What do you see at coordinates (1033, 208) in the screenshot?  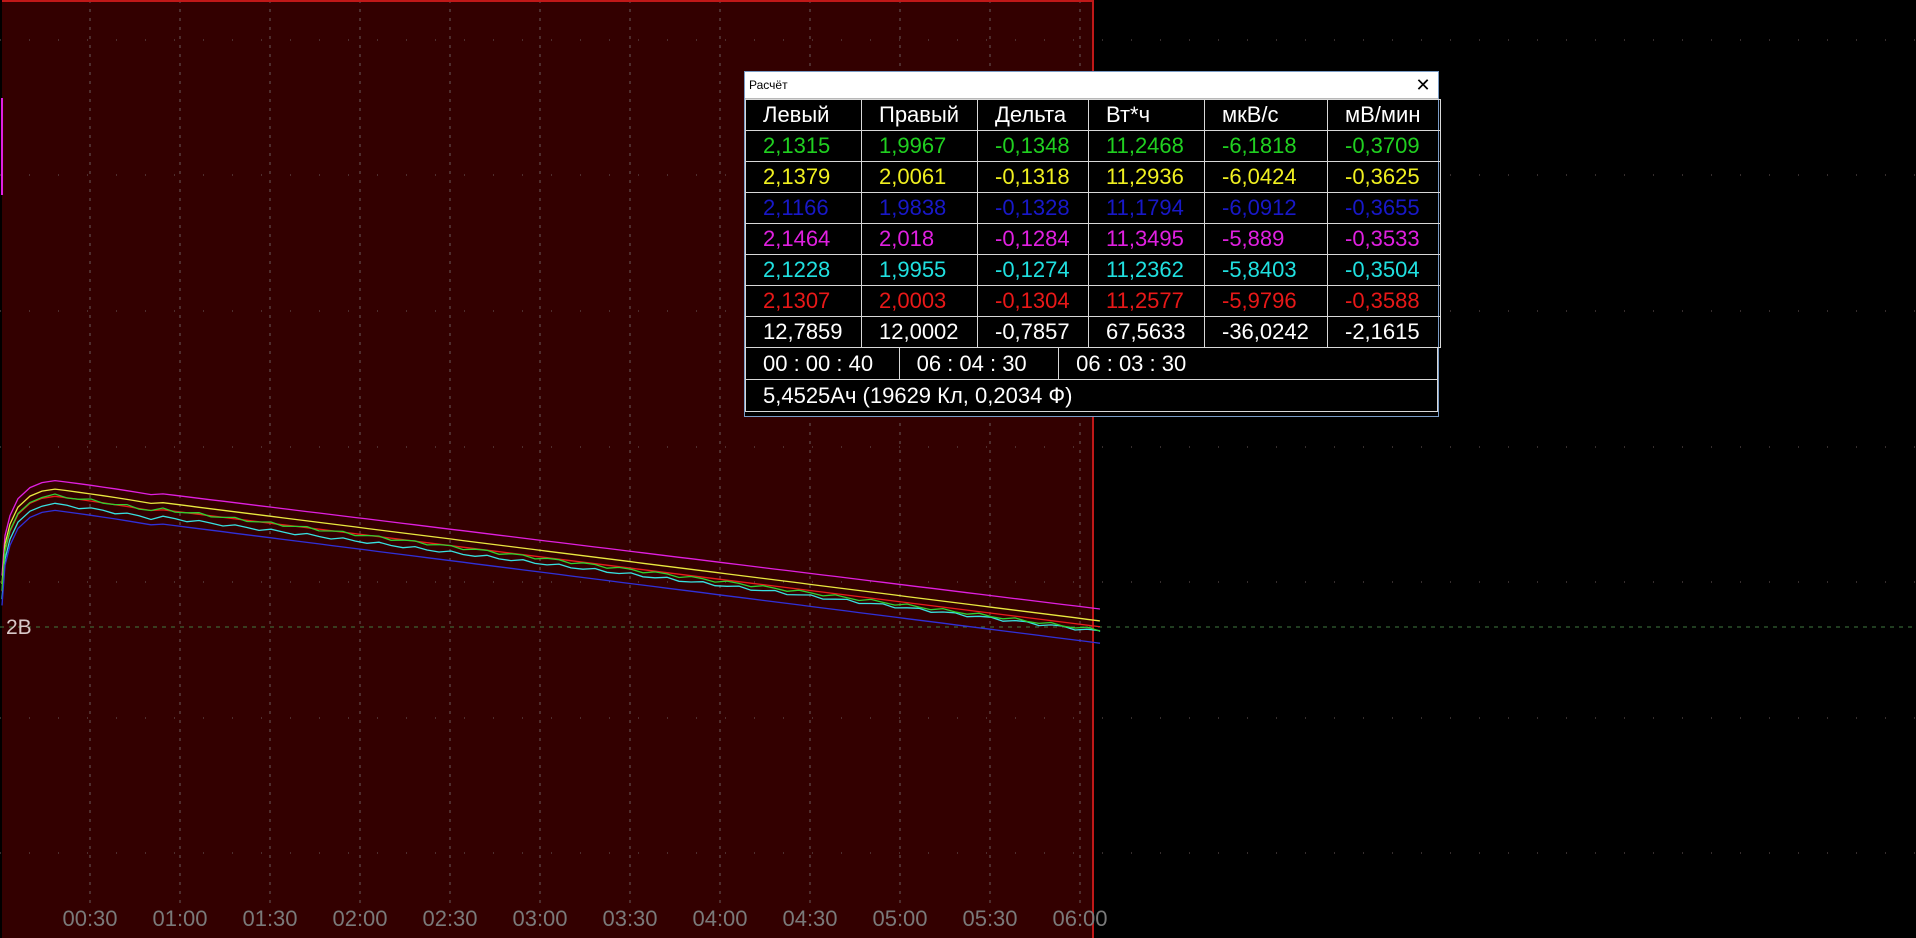 I see `cell-delta: -0,1328` at bounding box center [1033, 208].